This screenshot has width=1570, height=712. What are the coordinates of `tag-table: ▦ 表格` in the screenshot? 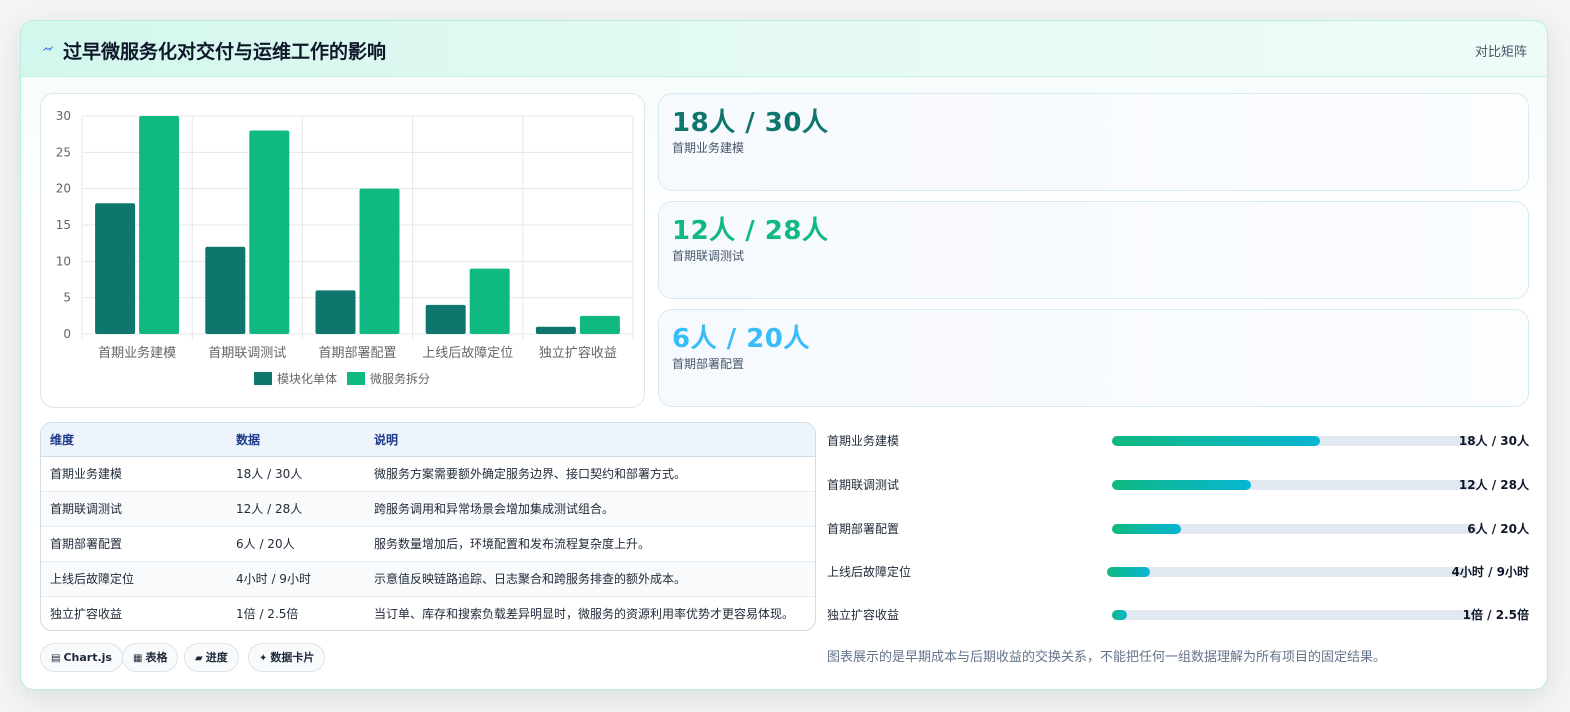 It's located at (150, 657).